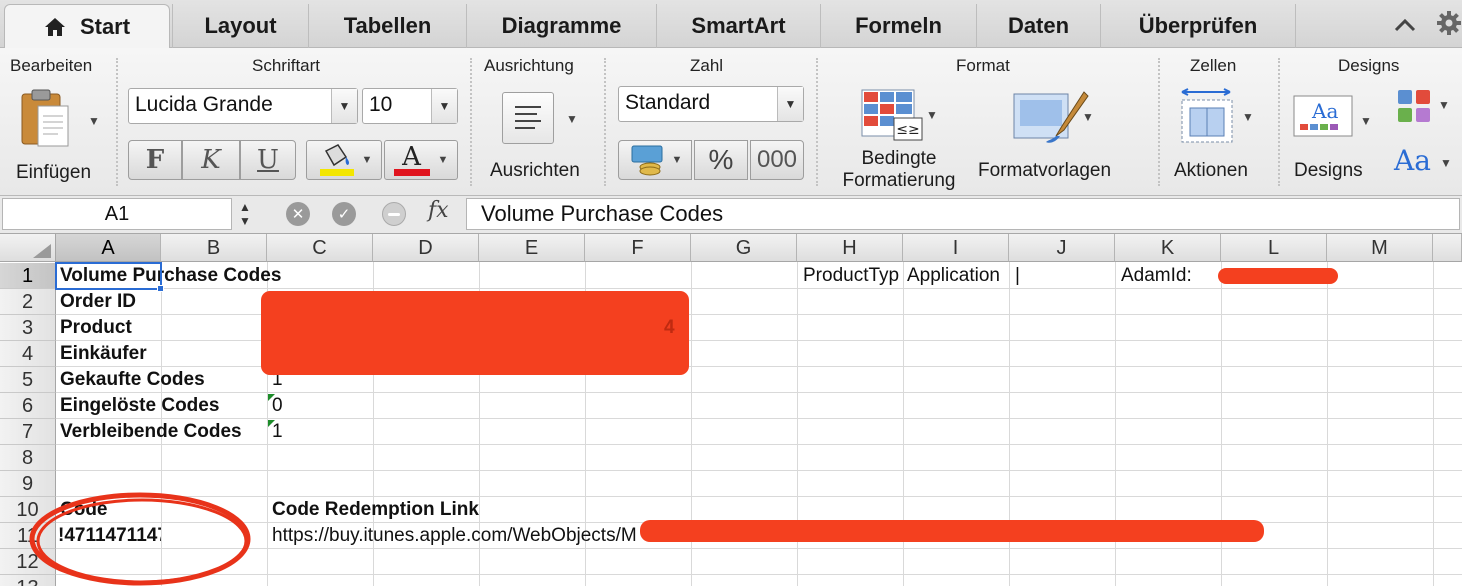  What do you see at coordinates (117, 214) in the screenshot?
I see `name-box: A1` at bounding box center [117, 214].